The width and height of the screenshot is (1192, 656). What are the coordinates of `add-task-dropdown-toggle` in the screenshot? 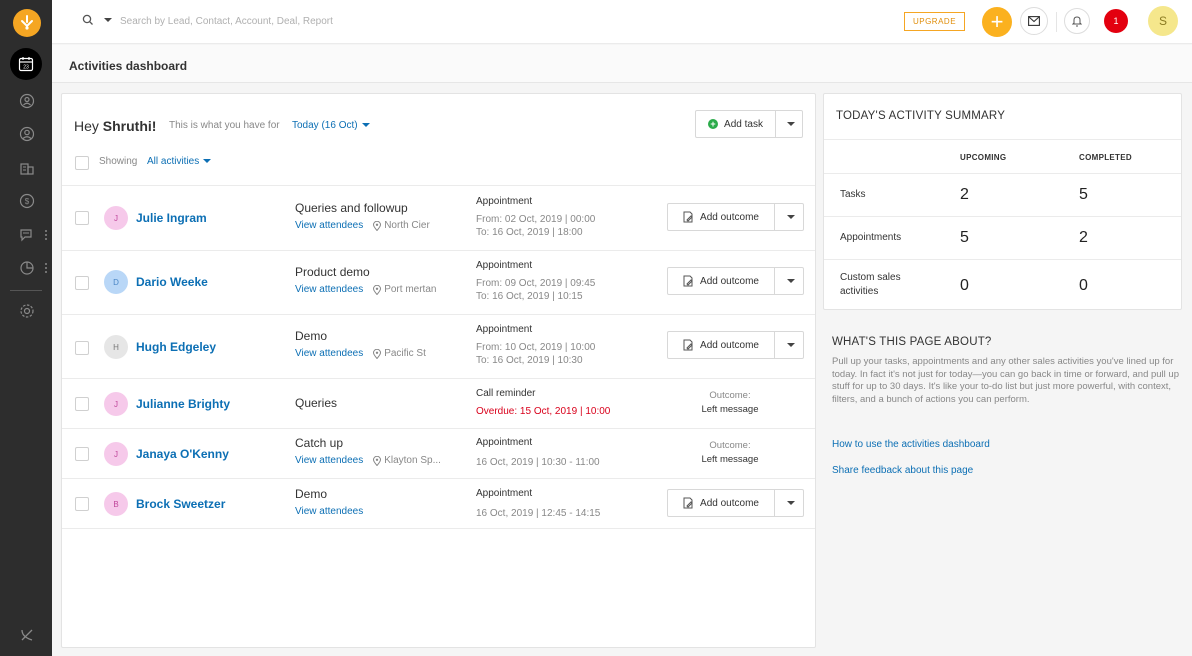 It's located at (789, 124).